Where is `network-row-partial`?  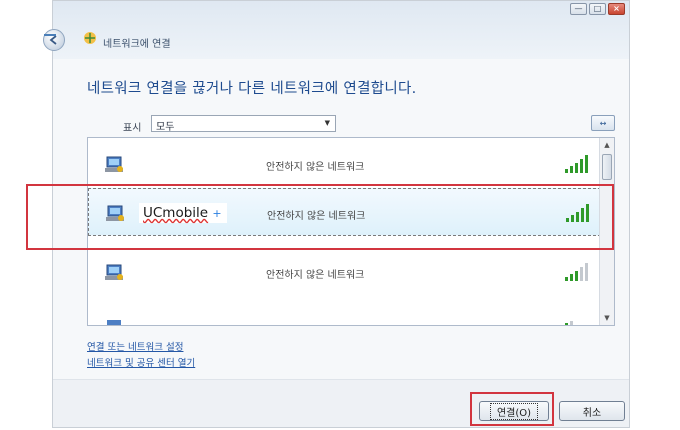 network-row-partial is located at coordinates (344, 318).